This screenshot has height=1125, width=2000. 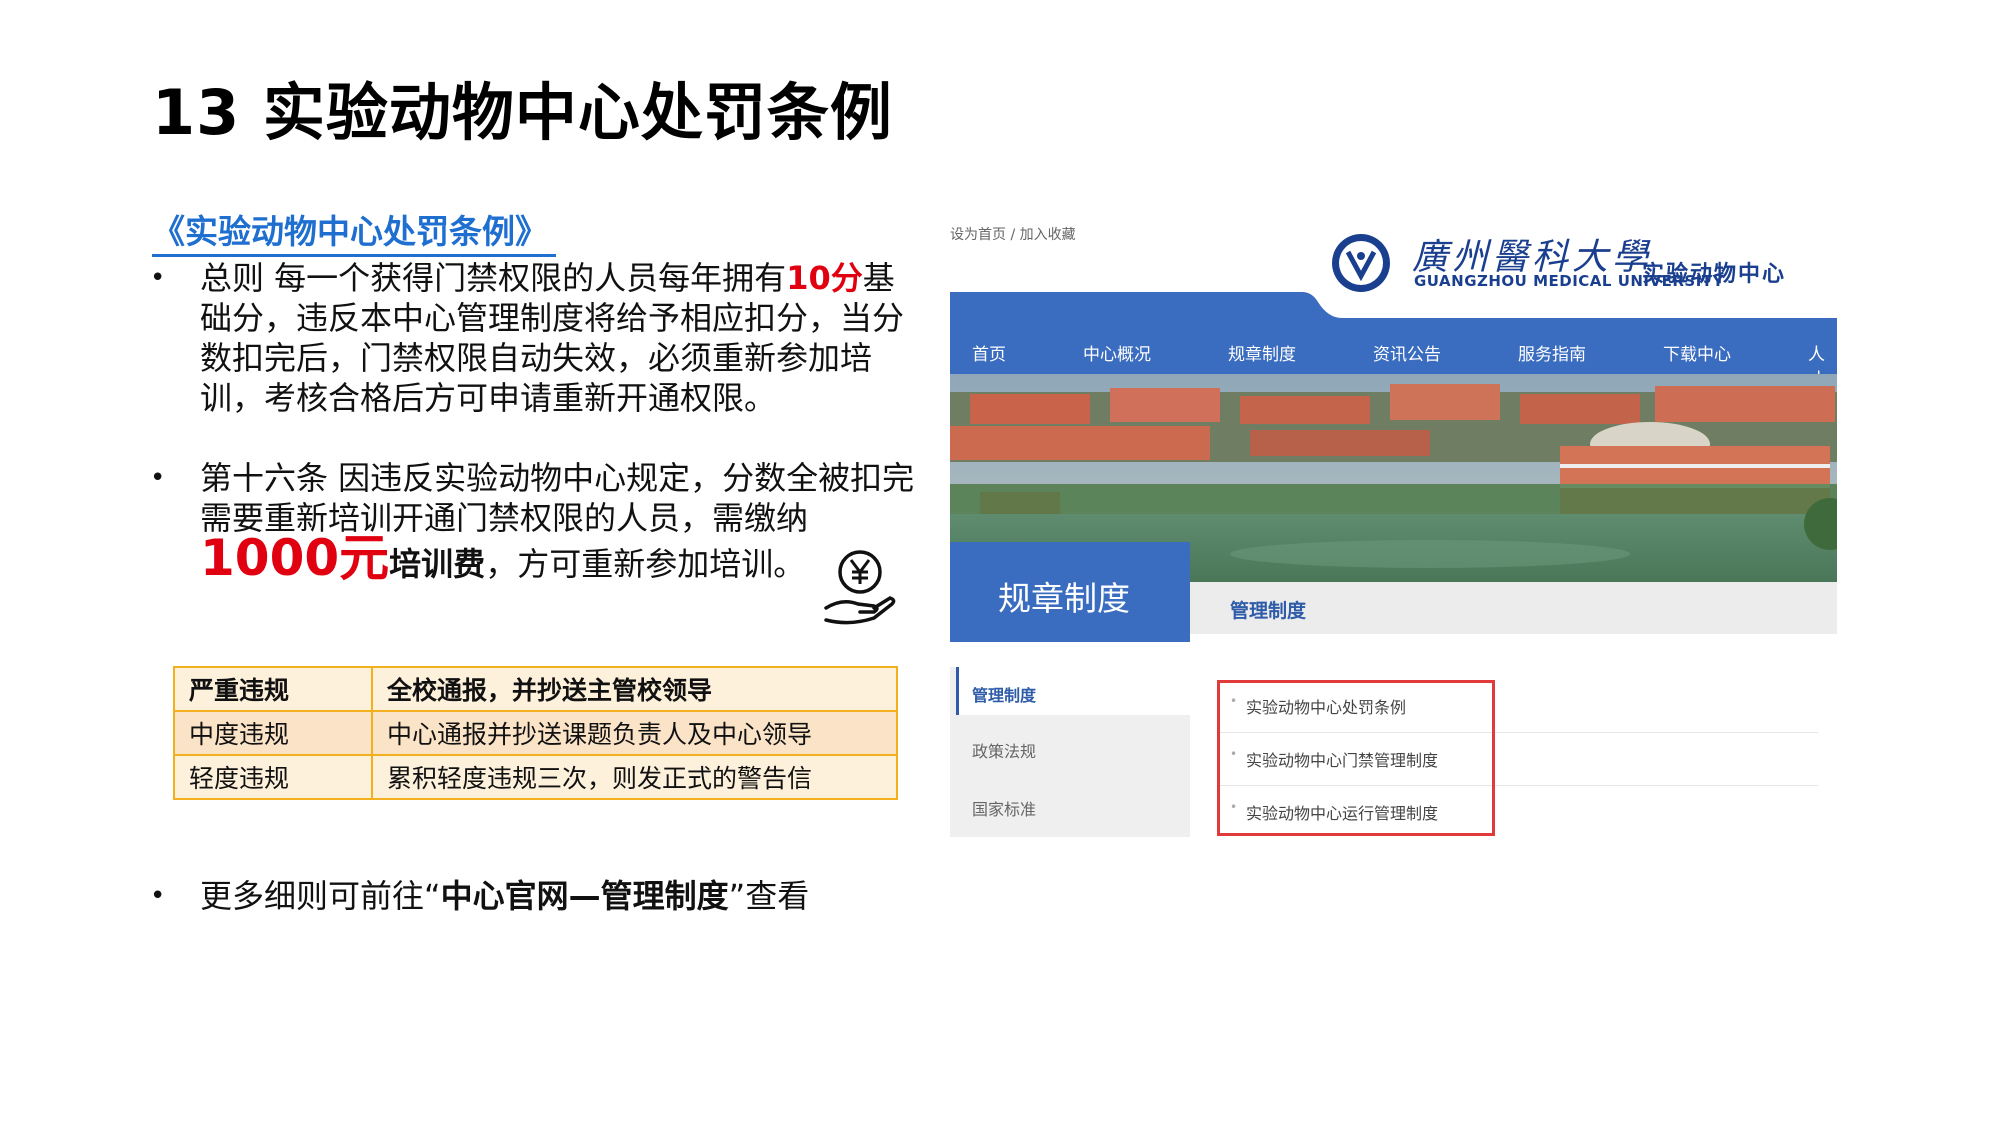 What do you see at coordinates (634, 777) in the screenshot?
I see `table-cell: 累积轻度违规三次，则发正式的警告信` at bounding box center [634, 777].